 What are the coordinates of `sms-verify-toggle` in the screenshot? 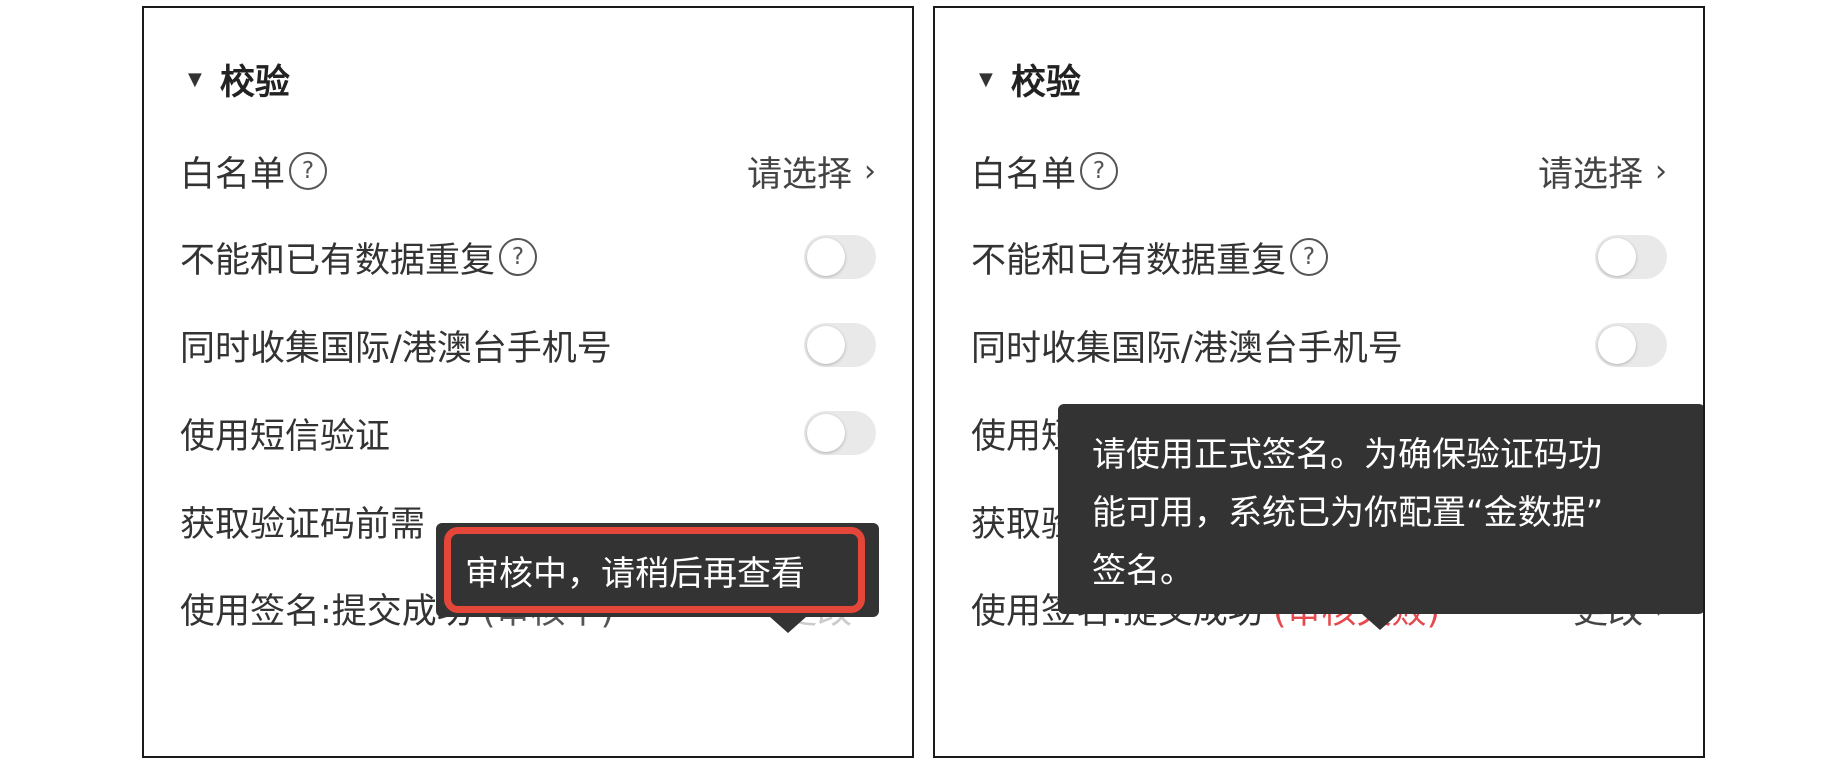 It's located at (840, 433).